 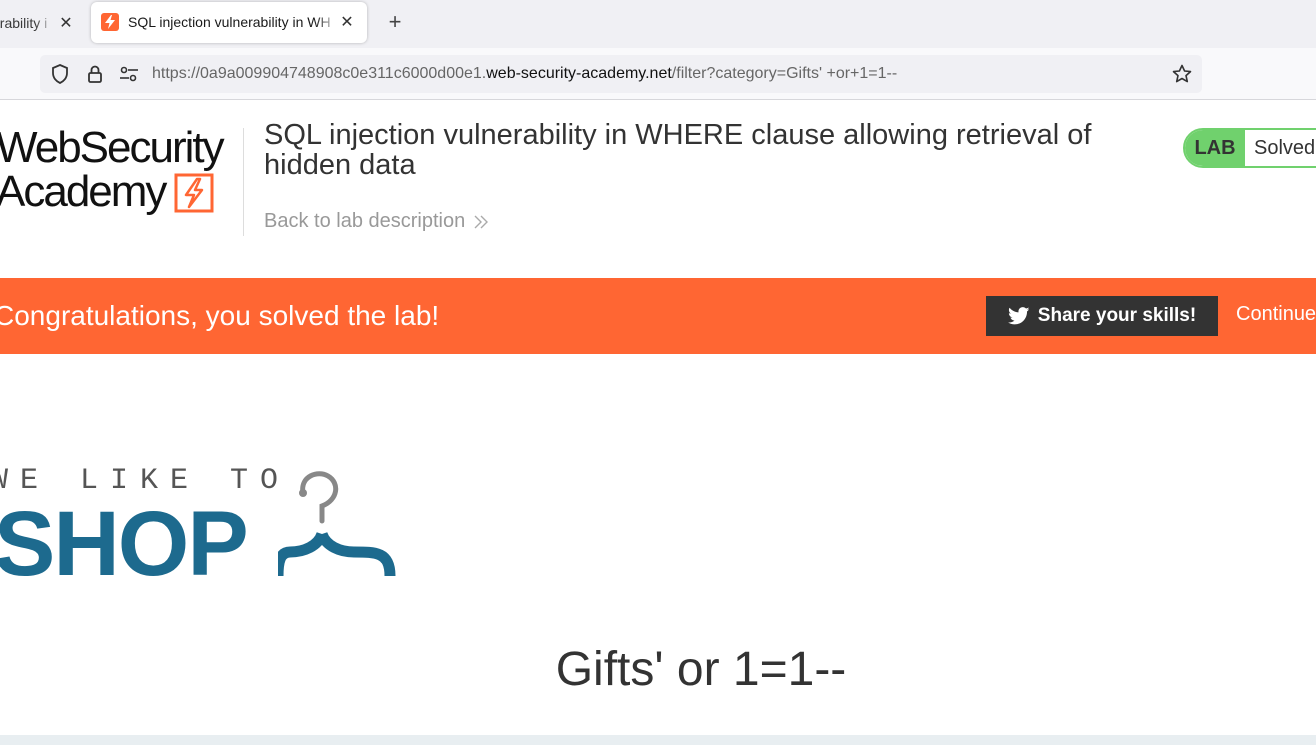 What do you see at coordinates (395, 21) in the screenshot?
I see `new-tab-button: +` at bounding box center [395, 21].